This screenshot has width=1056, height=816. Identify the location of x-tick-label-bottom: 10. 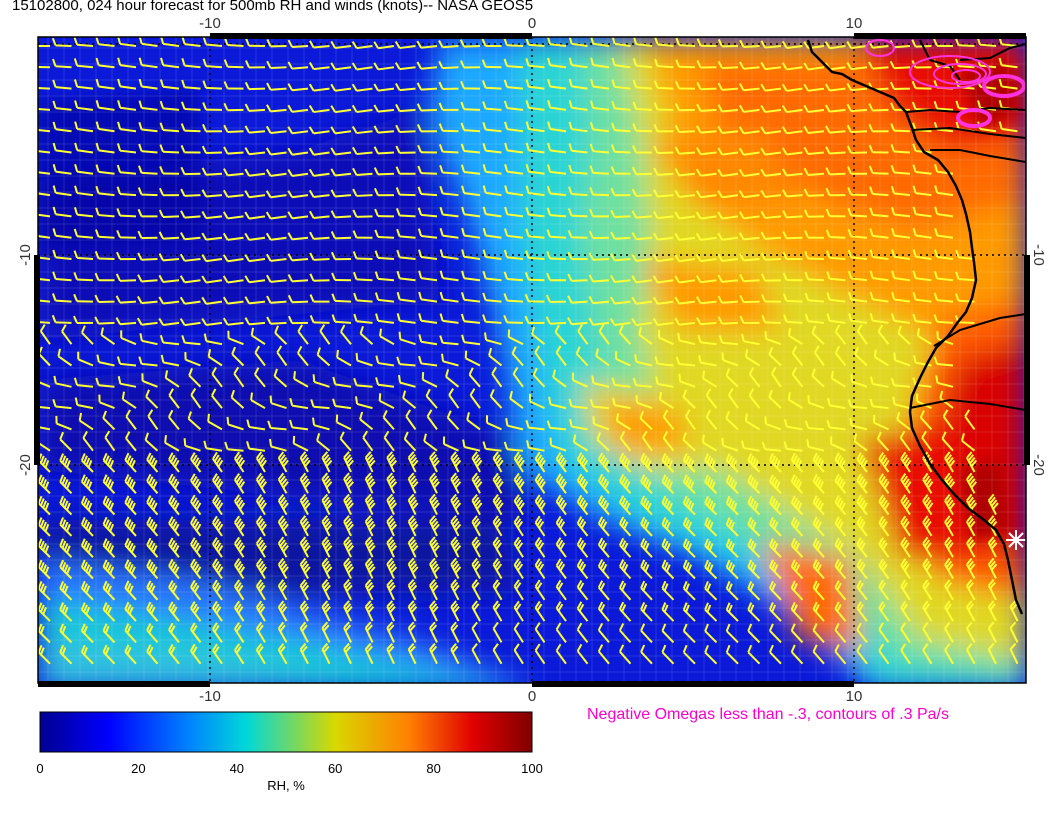
(854, 696).